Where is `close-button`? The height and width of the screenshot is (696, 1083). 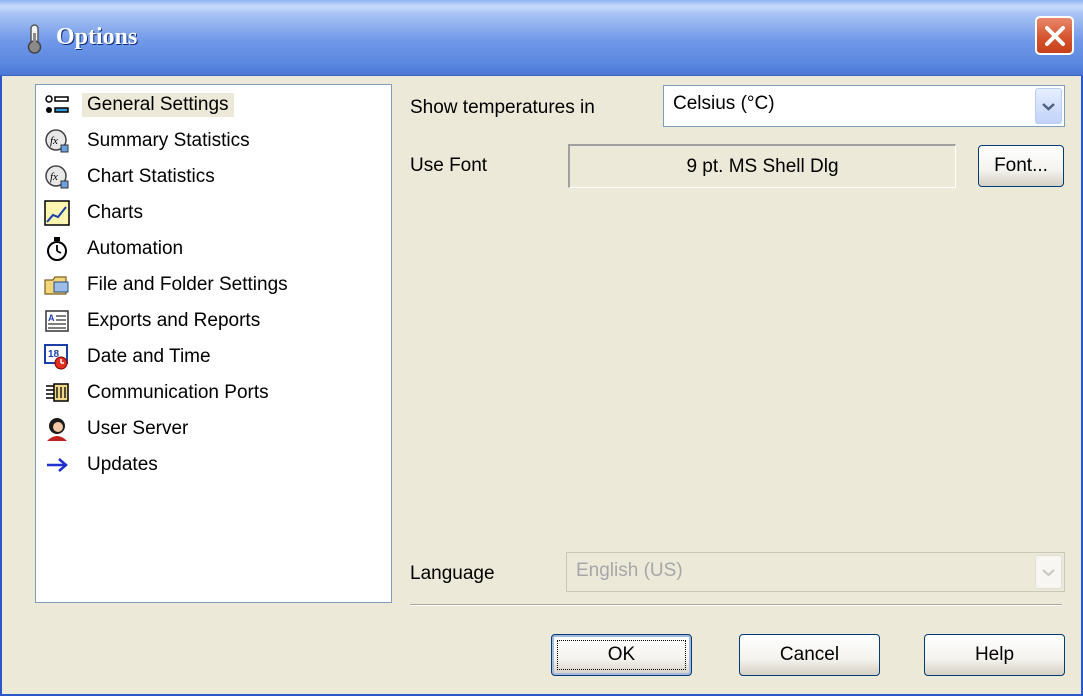
close-button is located at coordinates (1054, 35).